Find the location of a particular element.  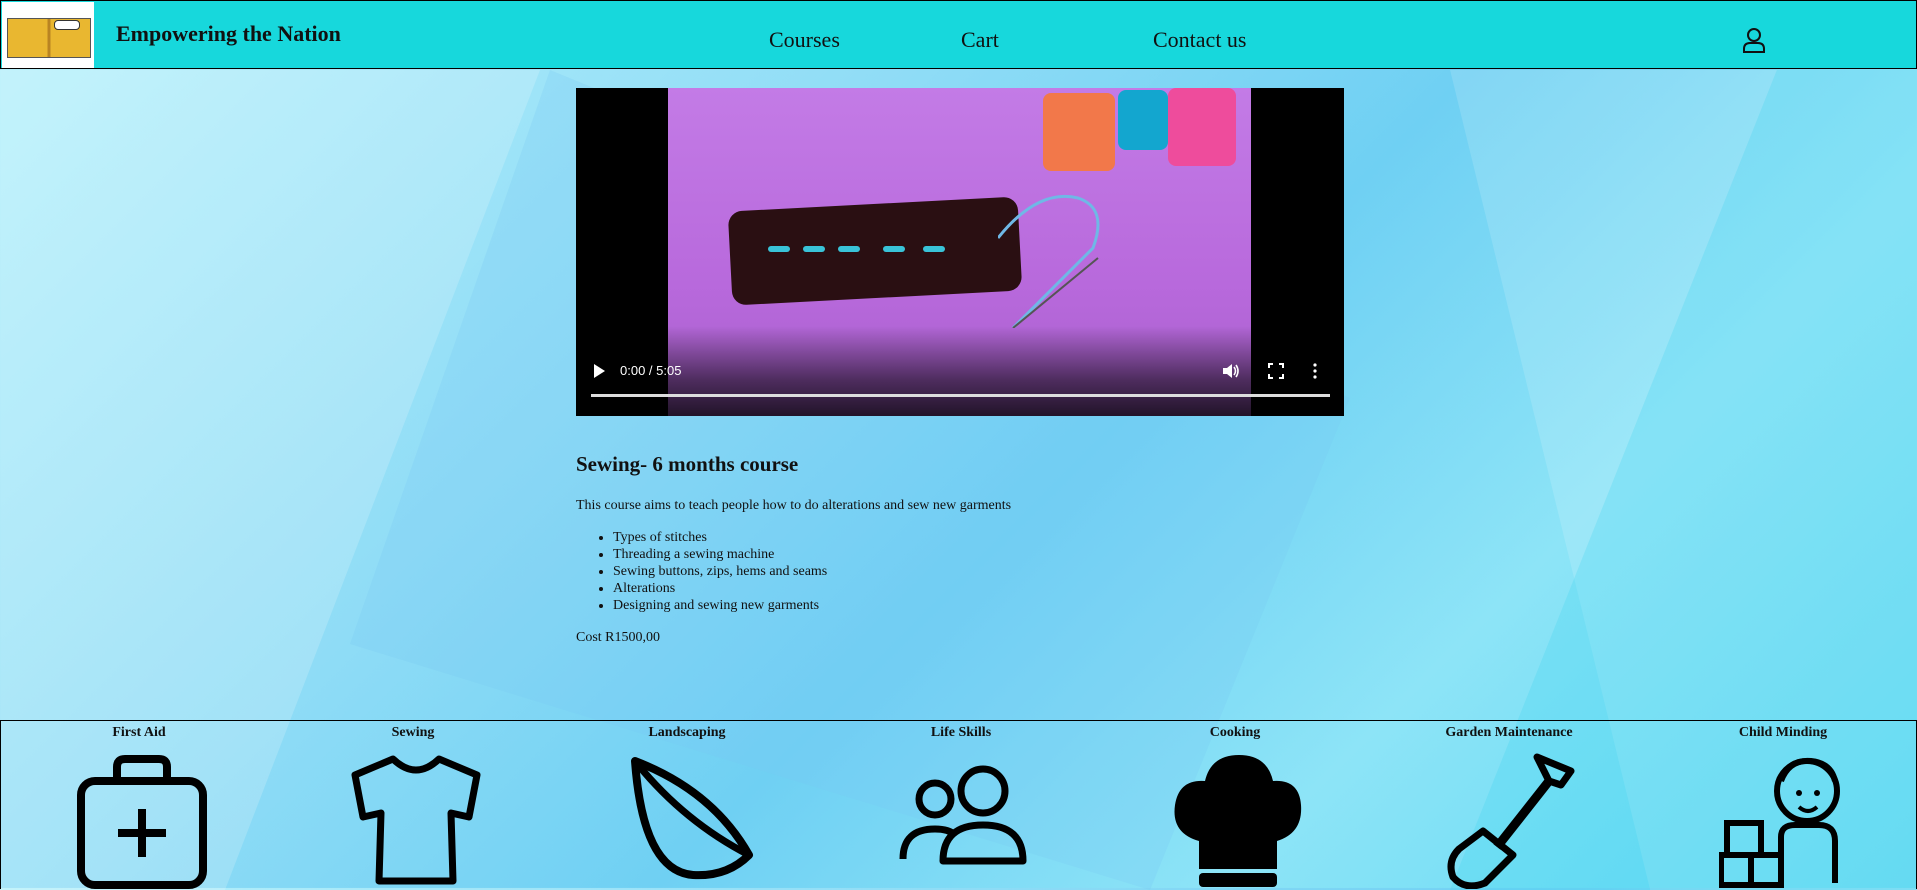

blue-thread-spool is located at coordinates (1143, 120).